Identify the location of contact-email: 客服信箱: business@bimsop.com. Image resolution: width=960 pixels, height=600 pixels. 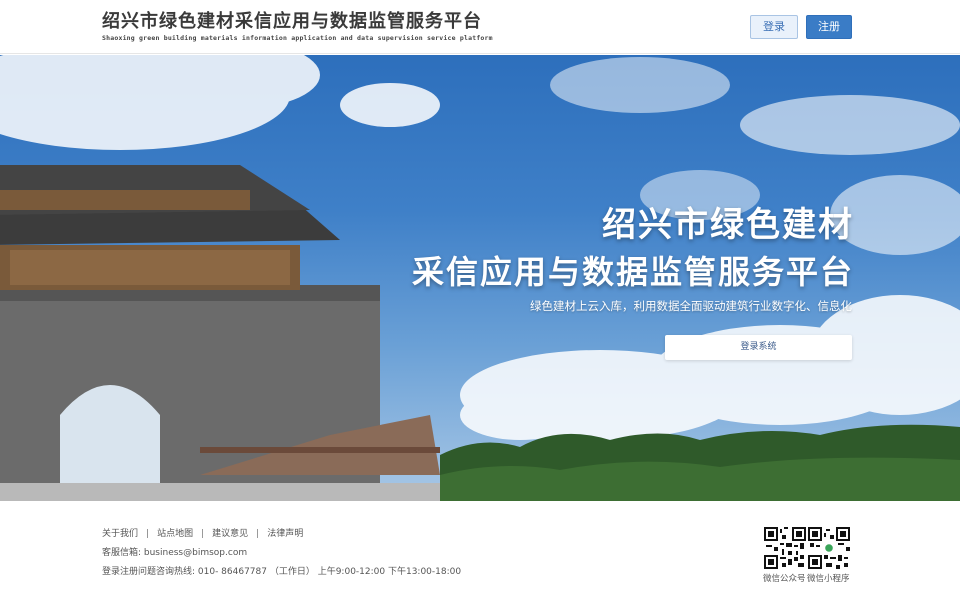
(175, 553).